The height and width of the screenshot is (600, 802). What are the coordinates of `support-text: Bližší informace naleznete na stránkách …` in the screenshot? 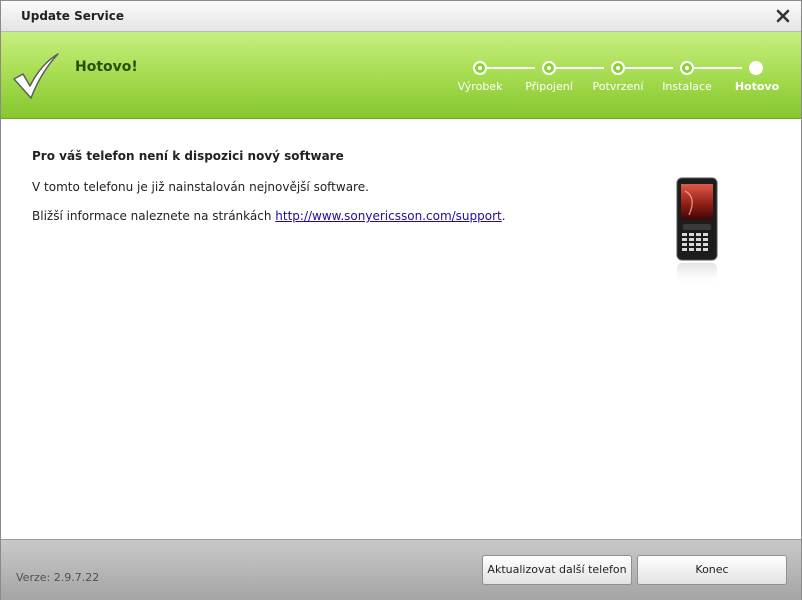 It's located at (269, 216).